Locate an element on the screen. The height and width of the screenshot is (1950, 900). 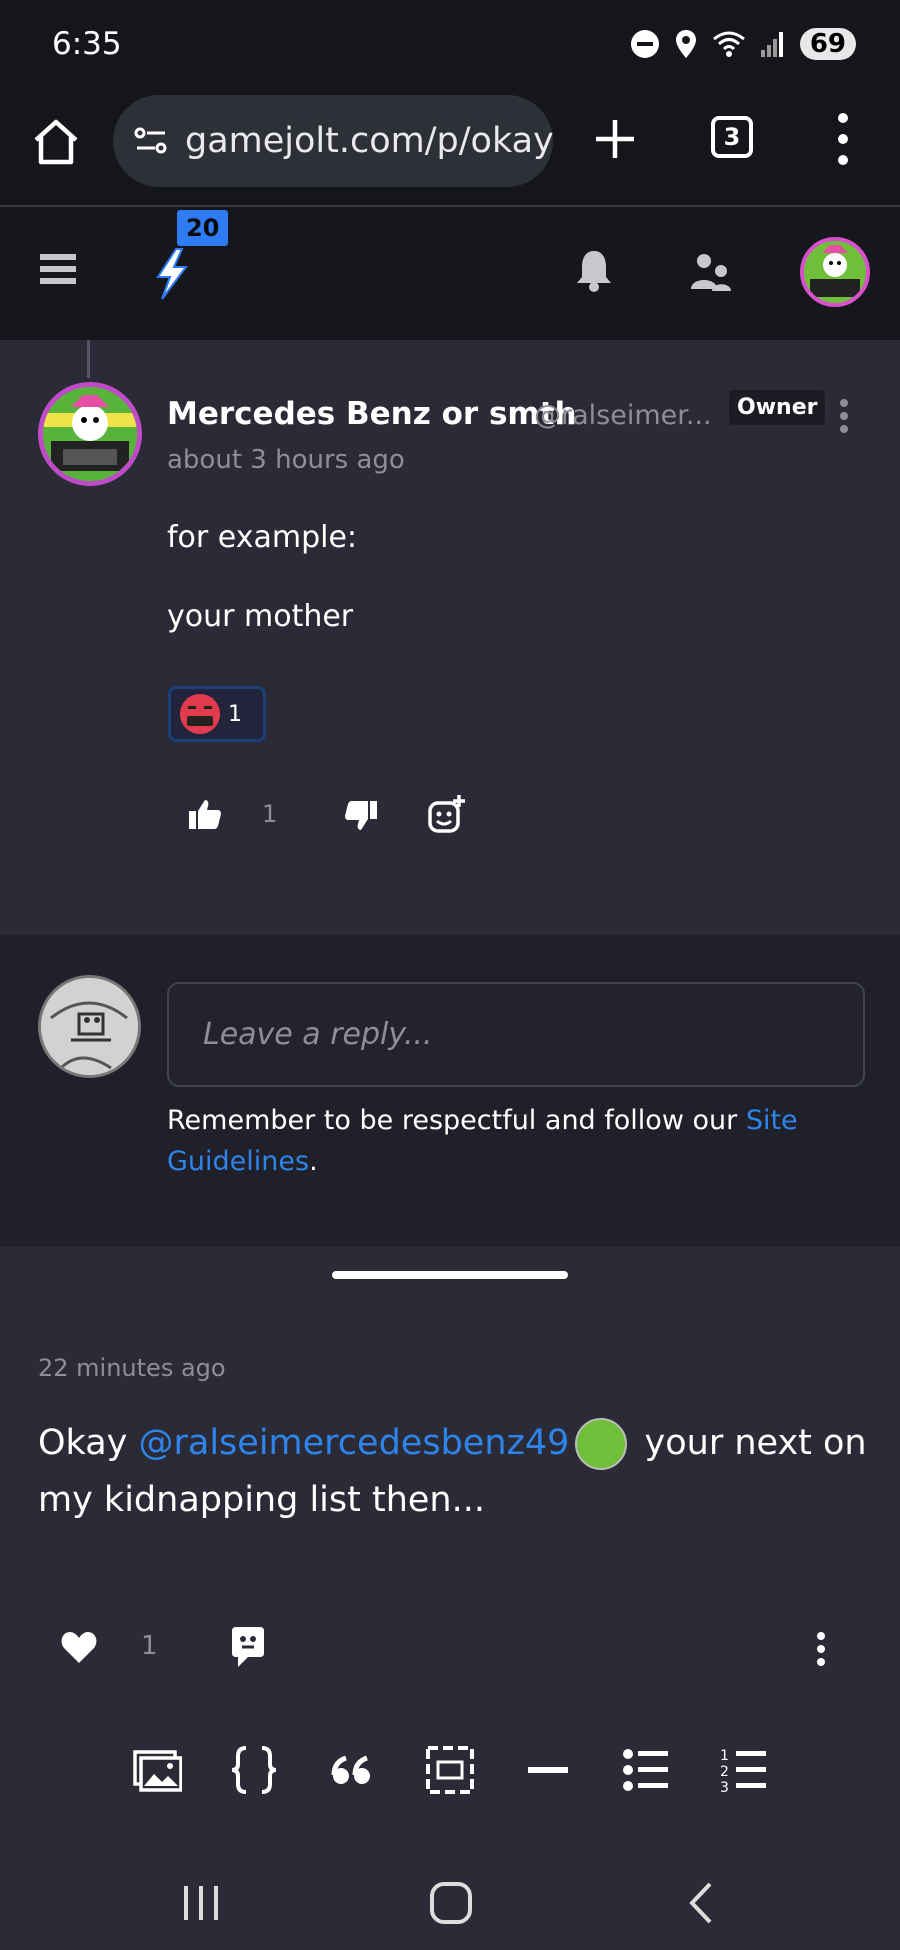
image-icon is located at coordinates (156, 1770).